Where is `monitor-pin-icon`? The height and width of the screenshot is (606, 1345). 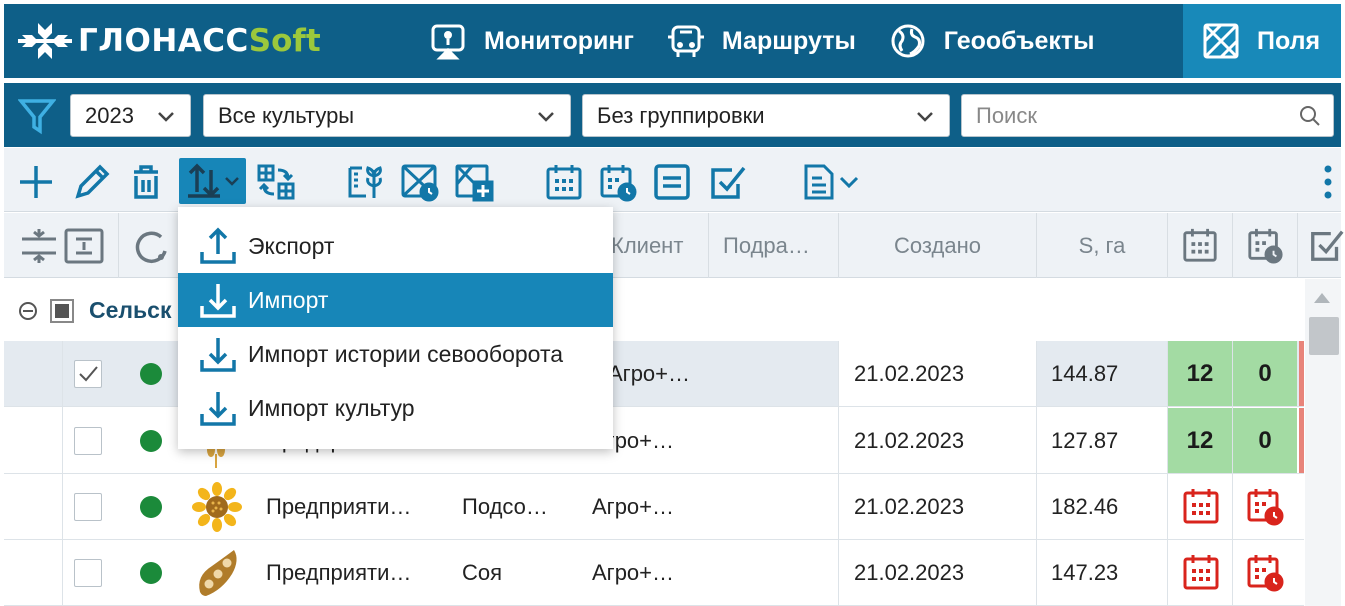 monitor-pin-icon is located at coordinates (448, 42).